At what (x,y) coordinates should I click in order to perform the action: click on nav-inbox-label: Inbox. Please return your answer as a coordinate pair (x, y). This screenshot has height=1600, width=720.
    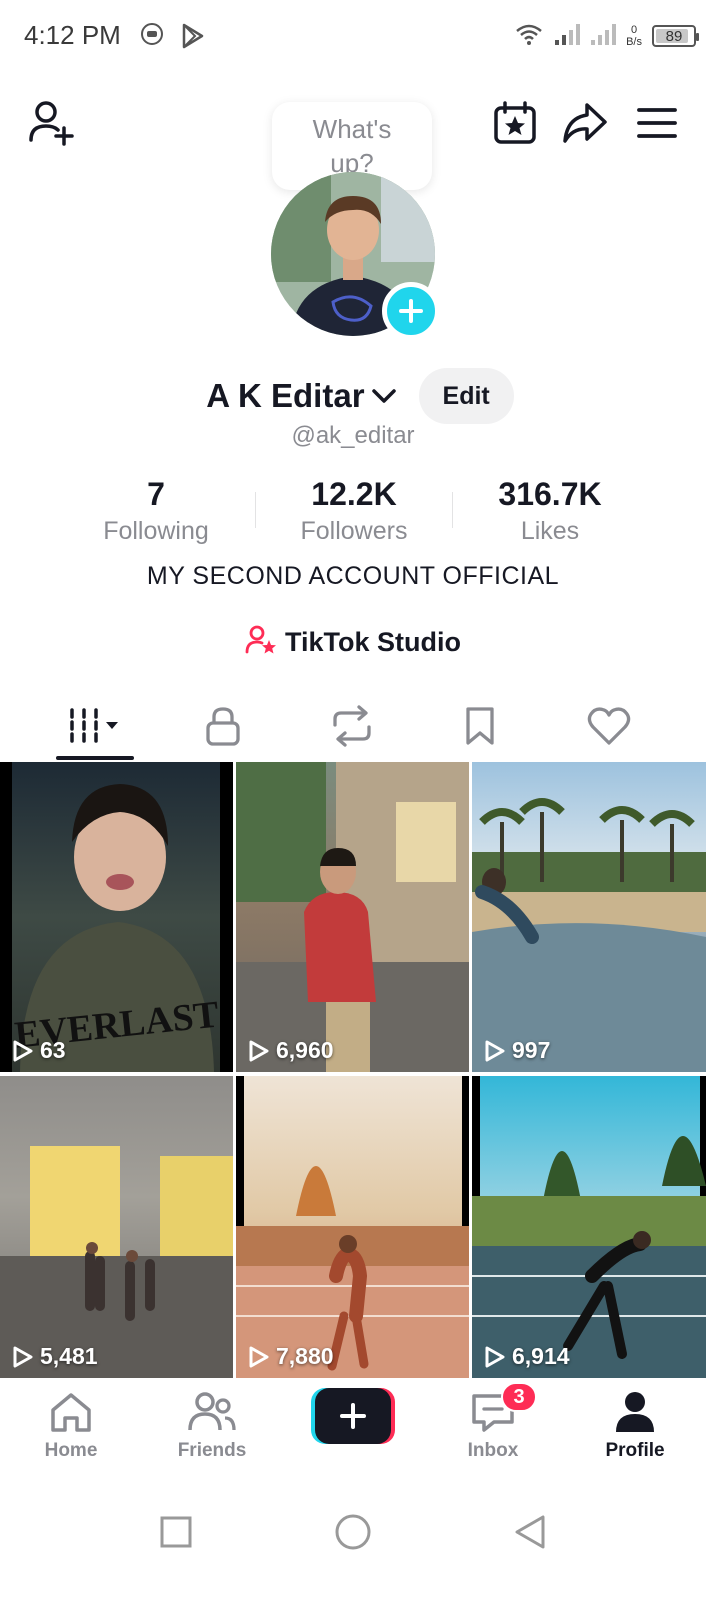
    Looking at the image, I should click on (493, 1450).